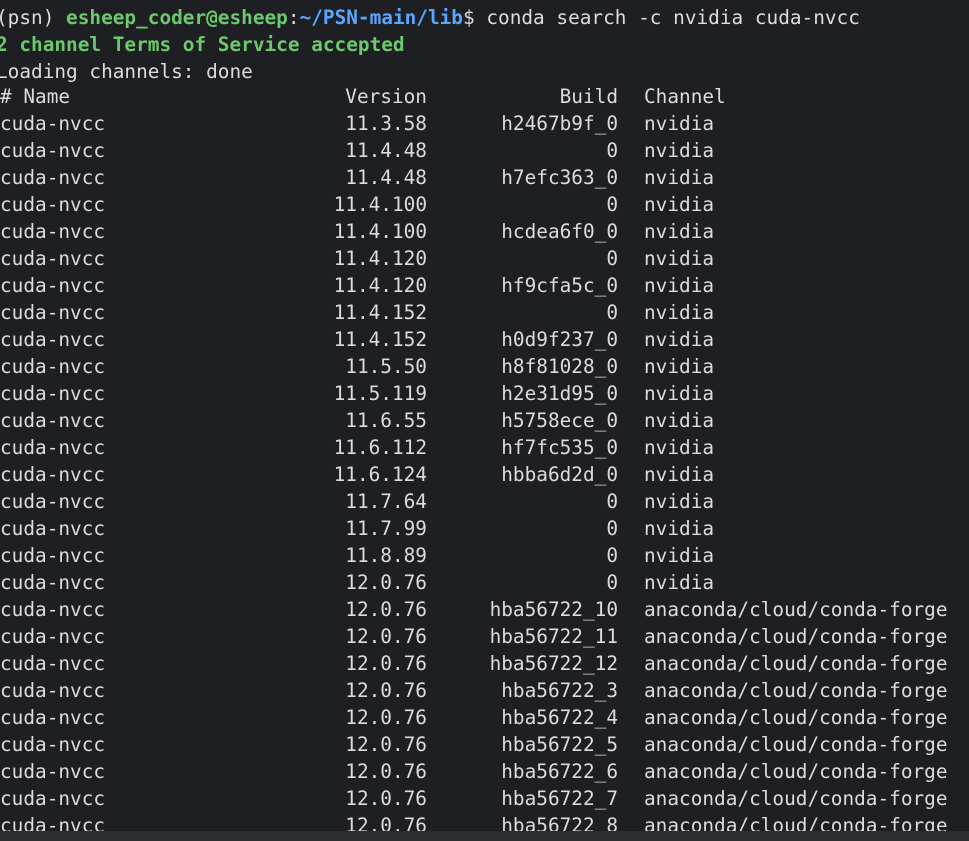 This screenshot has width=969, height=841. I want to click on working-directory: ~/PSN-main/lib, so click(381, 17).